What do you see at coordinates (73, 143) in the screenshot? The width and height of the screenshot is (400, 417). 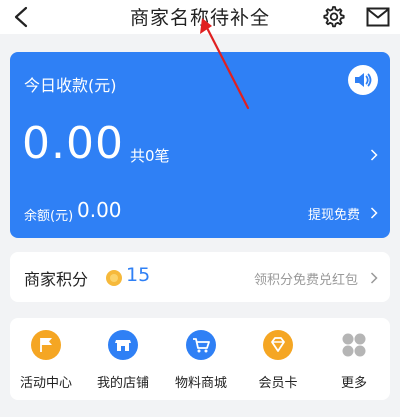 I see `income-amount: 0.00` at bounding box center [73, 143].